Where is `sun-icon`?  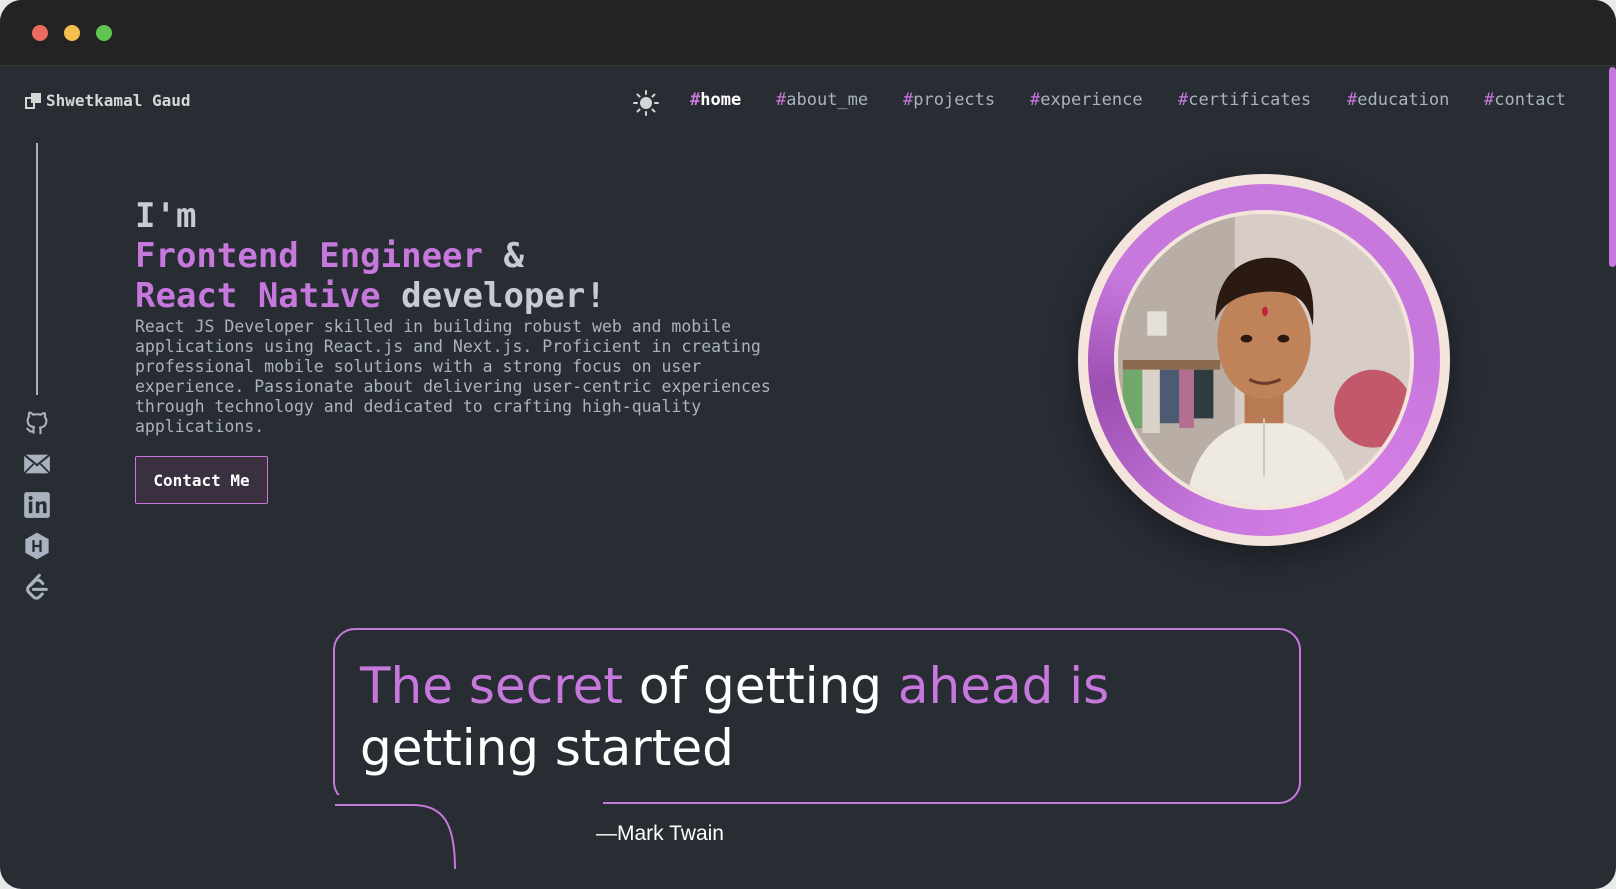 sun-icon is located at coordinates (646, 103).